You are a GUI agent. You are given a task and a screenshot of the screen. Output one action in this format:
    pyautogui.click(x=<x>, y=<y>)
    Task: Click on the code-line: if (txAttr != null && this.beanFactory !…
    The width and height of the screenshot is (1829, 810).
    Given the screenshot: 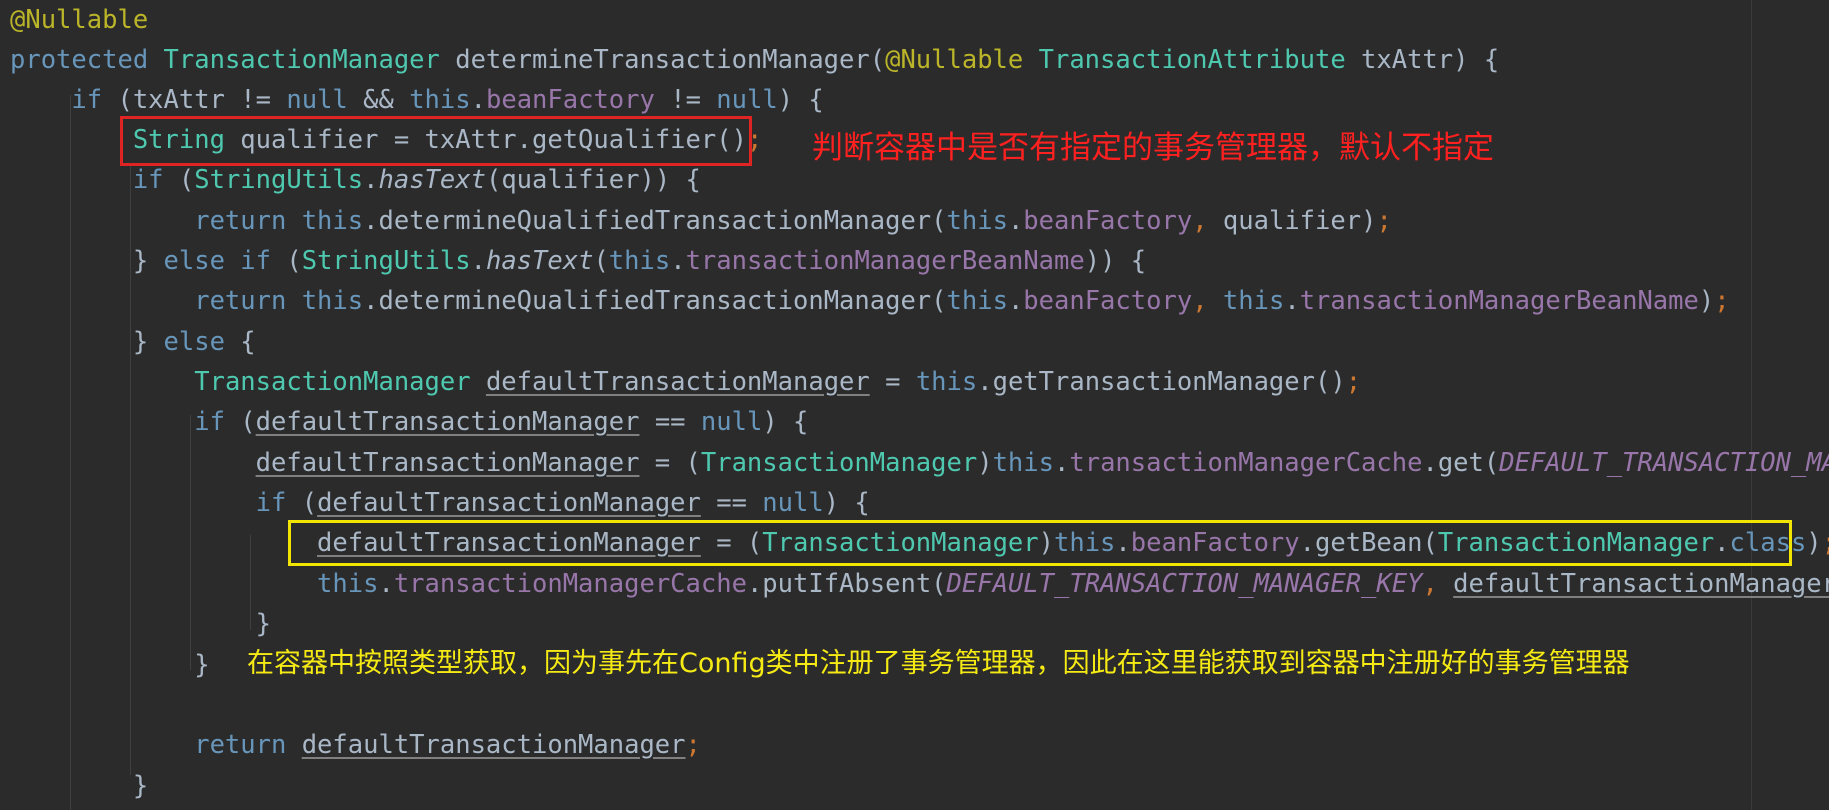 What is the action you would take?
    pyautogui.click(x=416, y=100)
    